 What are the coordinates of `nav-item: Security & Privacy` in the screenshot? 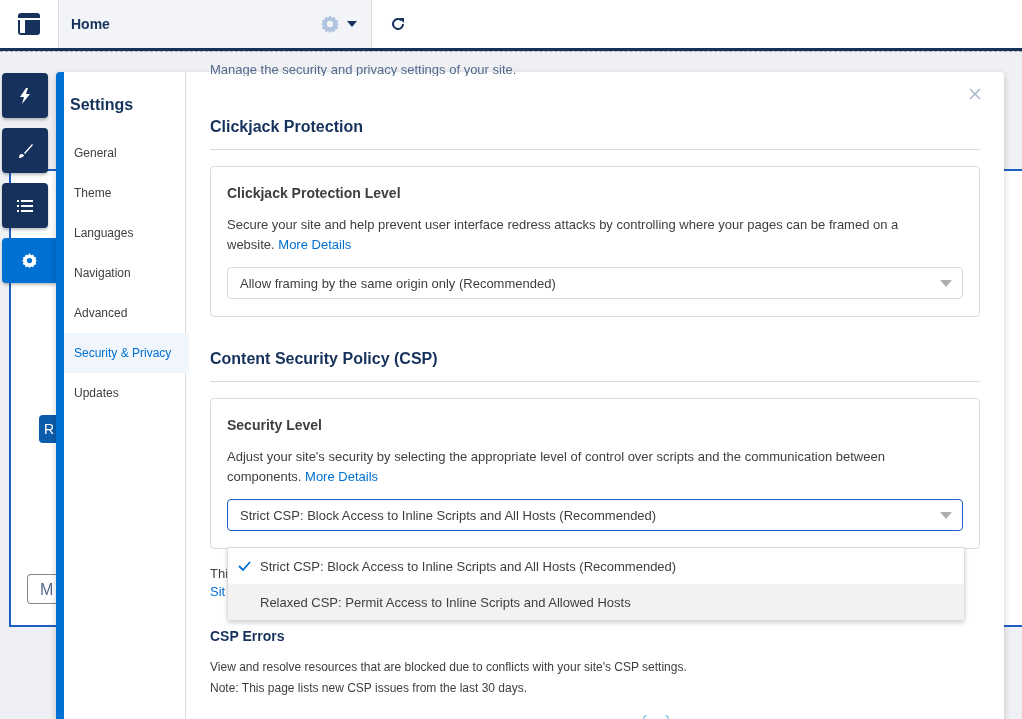 It's located at (126, 353).